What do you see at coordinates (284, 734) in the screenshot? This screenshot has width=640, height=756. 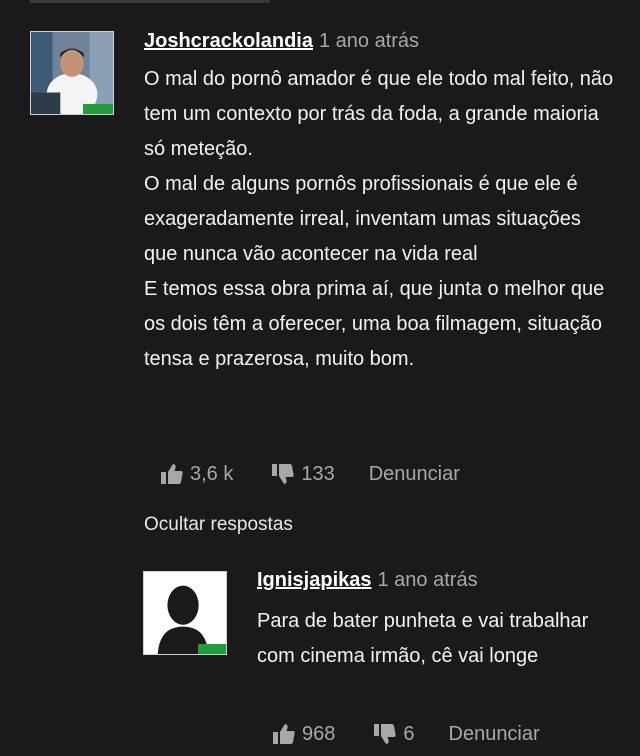 I see `thumbs-up-icon` at bounding box center [284, 734].